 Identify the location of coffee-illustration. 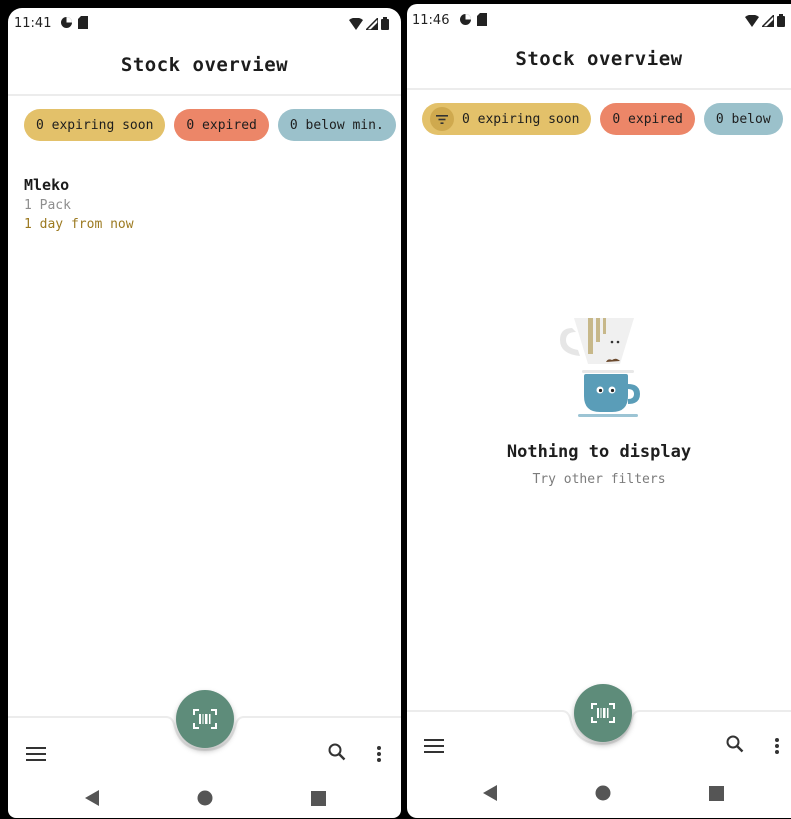
(600, 367).